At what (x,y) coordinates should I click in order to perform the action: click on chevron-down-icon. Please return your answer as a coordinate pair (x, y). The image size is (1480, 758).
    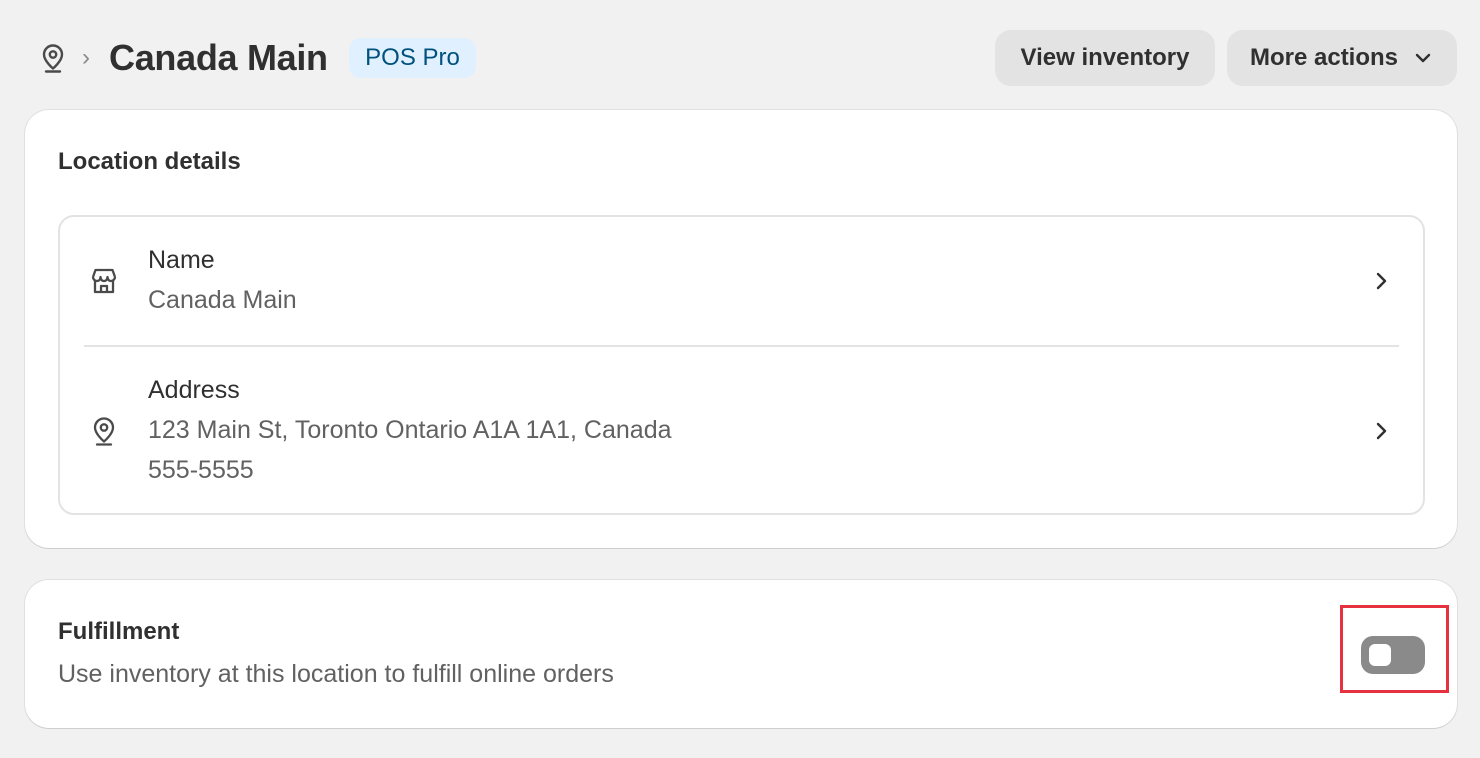
    Looking at the image, I should click on (1423, 58).